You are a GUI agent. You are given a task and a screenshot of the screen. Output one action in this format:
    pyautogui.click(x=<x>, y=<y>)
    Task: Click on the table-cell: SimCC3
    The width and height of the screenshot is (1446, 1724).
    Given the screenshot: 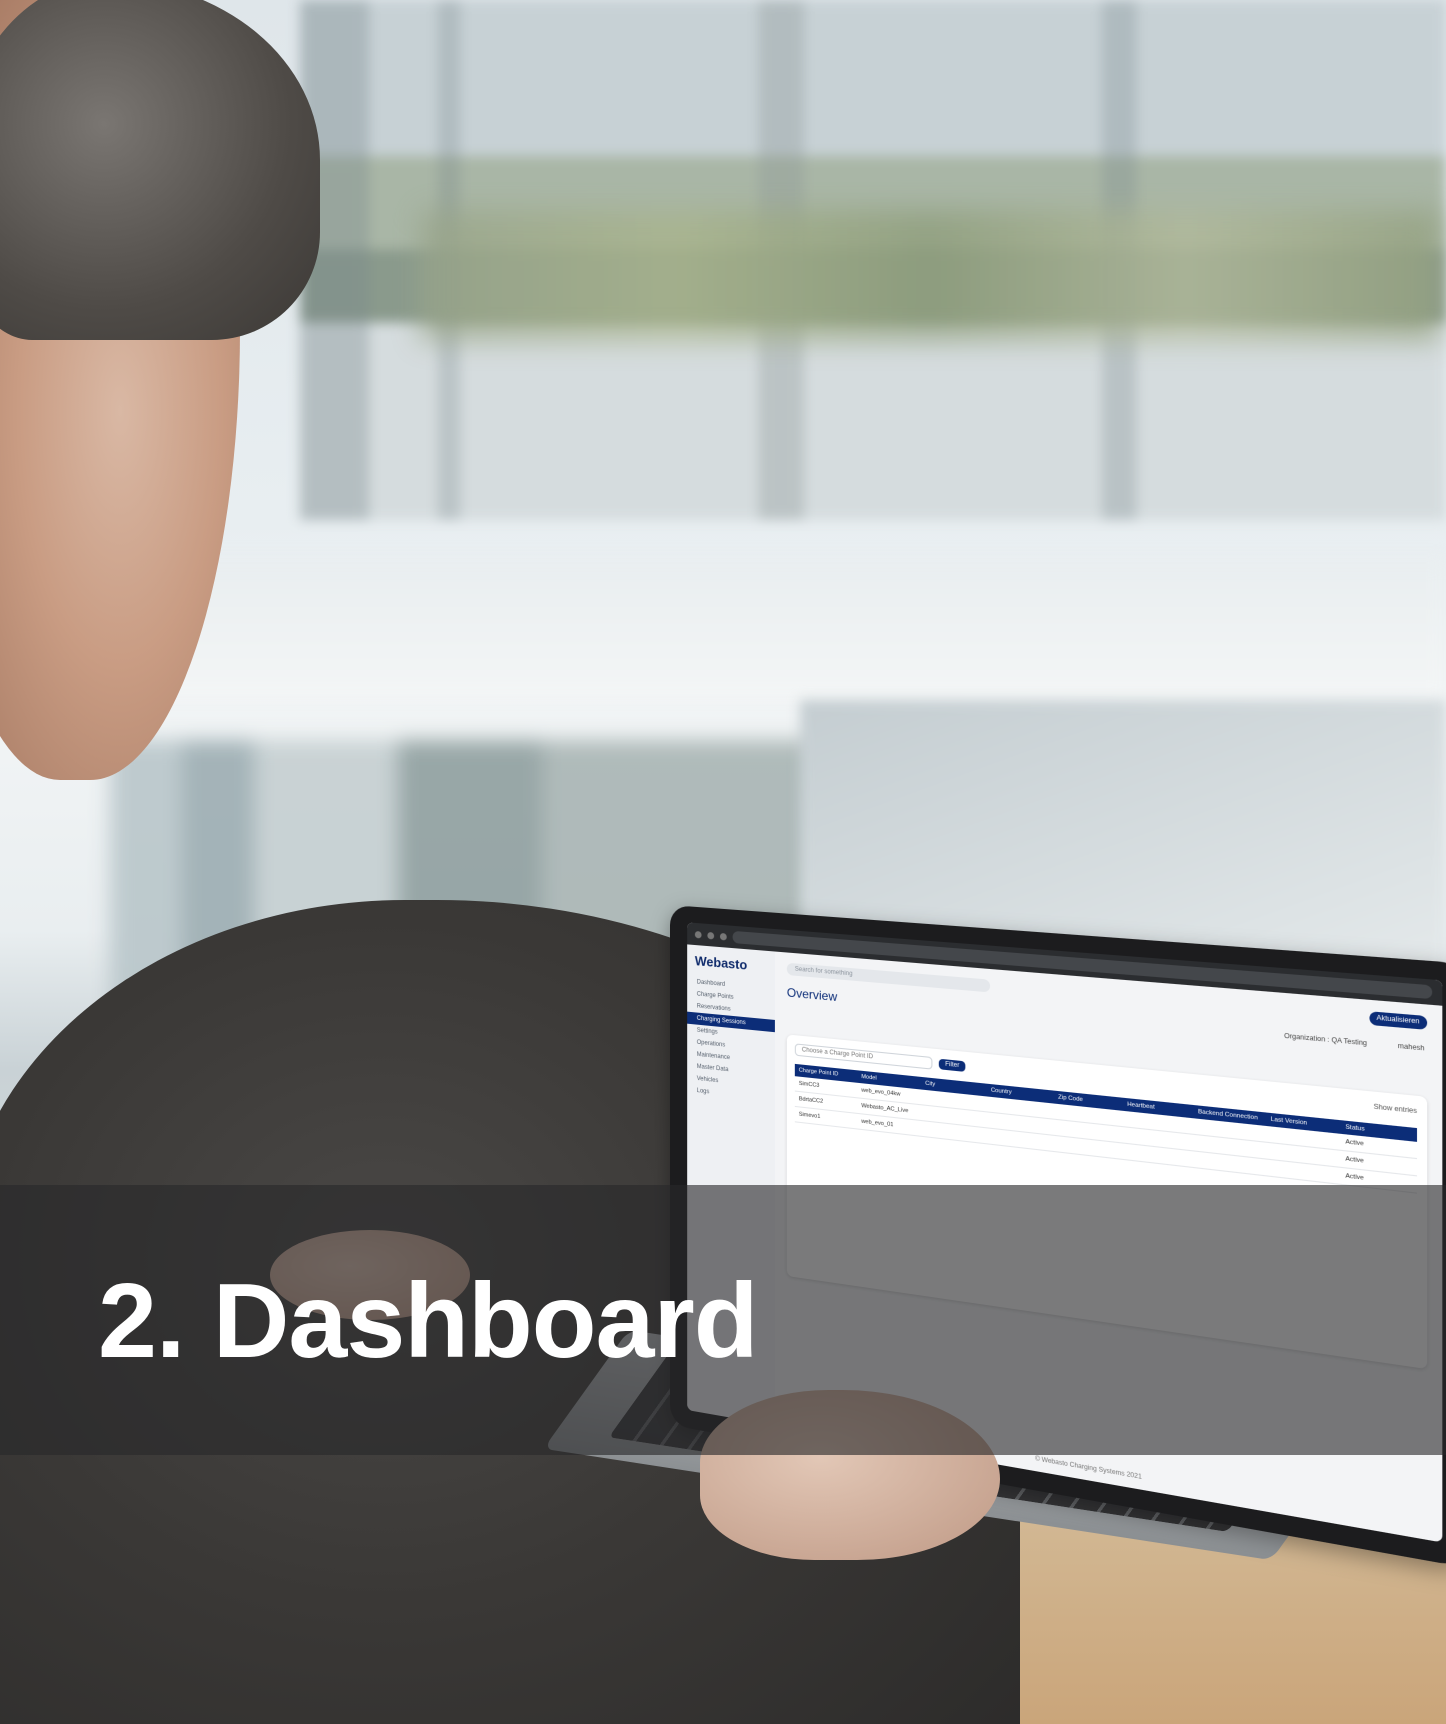 What is the action you would take?
    pyautogui.click(x=809, y=1085)
    